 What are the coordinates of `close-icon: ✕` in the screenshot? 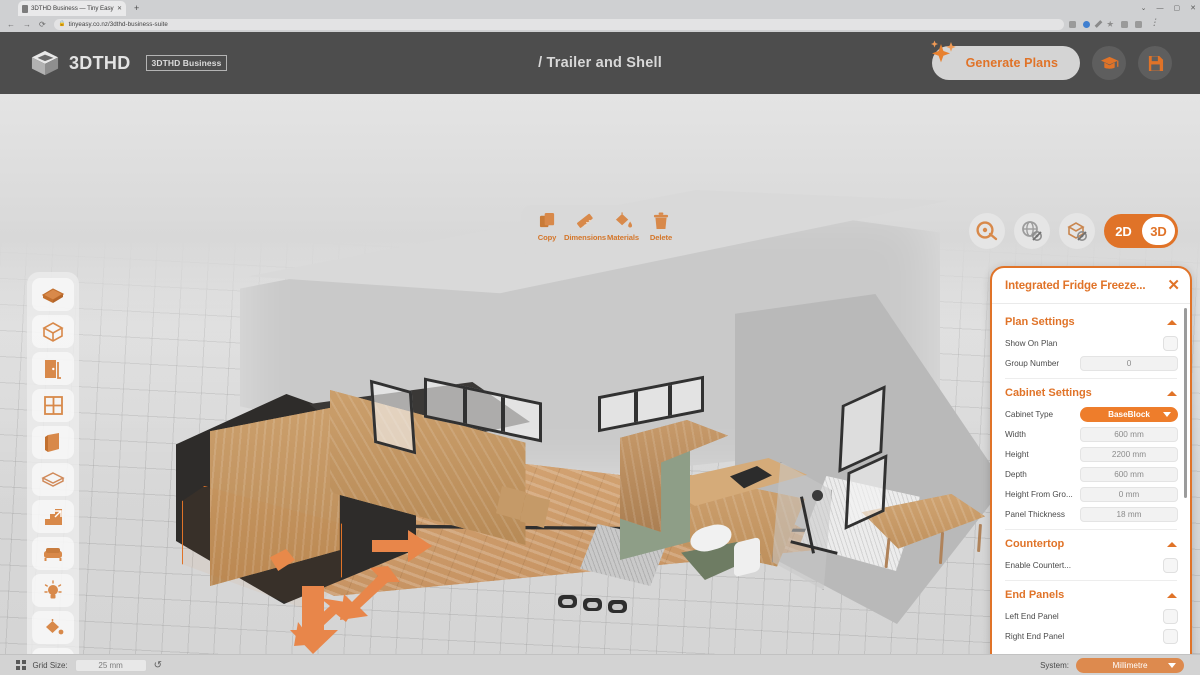 It's located at (1173, 285).